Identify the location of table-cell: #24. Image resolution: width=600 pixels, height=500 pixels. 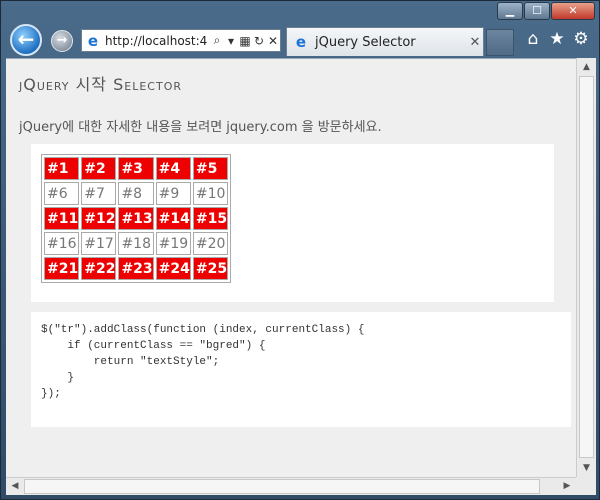
(173, 268).